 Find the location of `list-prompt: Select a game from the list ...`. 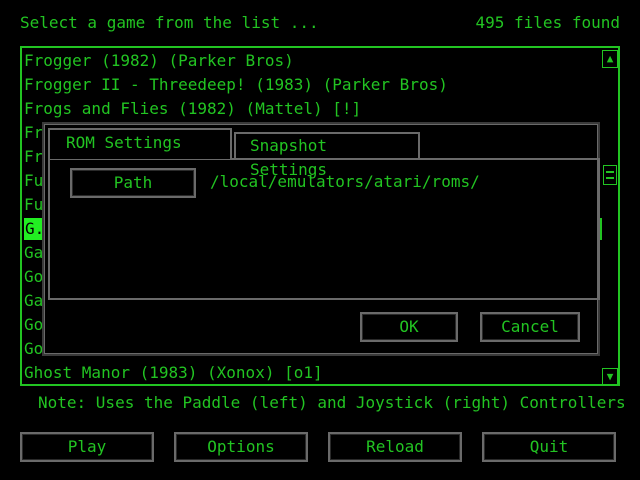

list-prompt: Select a game from the list ... is located at coordinates (169, 22).